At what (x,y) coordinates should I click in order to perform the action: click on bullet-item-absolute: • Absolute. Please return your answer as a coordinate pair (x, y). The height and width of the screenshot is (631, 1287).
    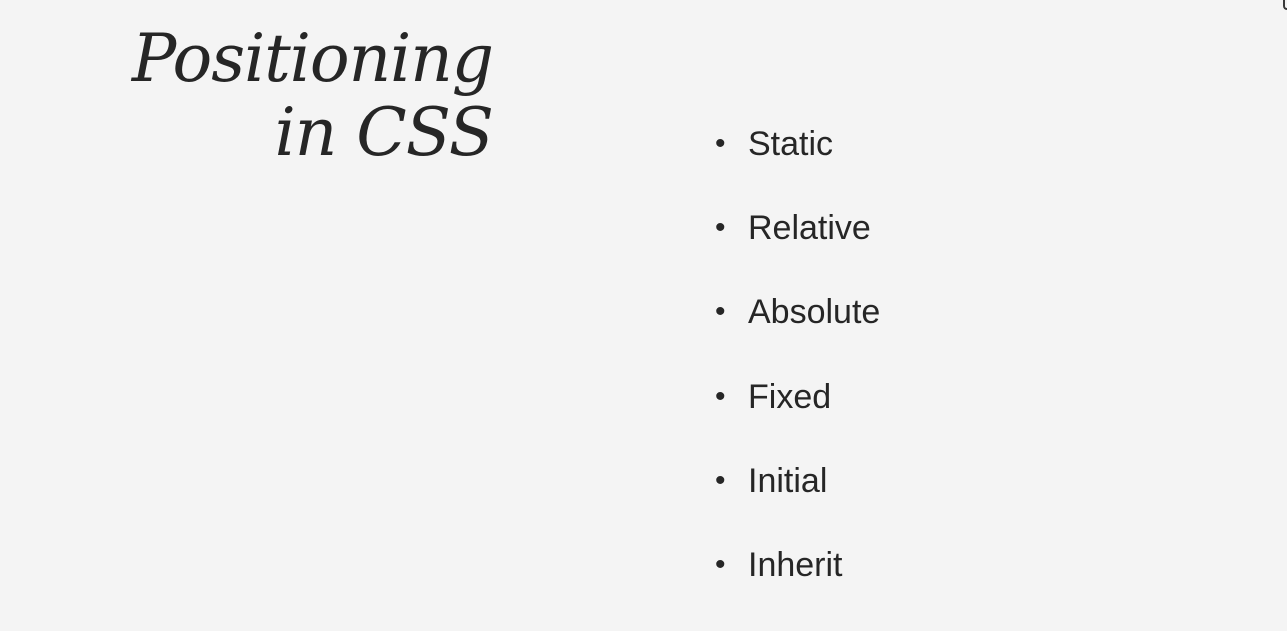
    Looking at the image, I should click on (797, 331).